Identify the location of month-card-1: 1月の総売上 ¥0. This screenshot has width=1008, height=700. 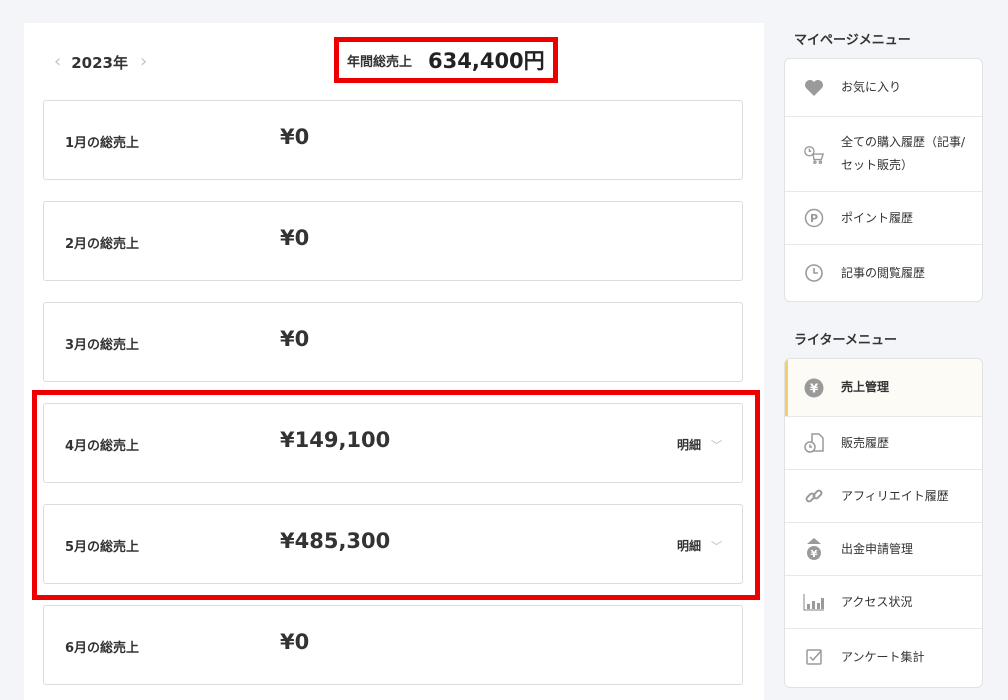
(393, 140).